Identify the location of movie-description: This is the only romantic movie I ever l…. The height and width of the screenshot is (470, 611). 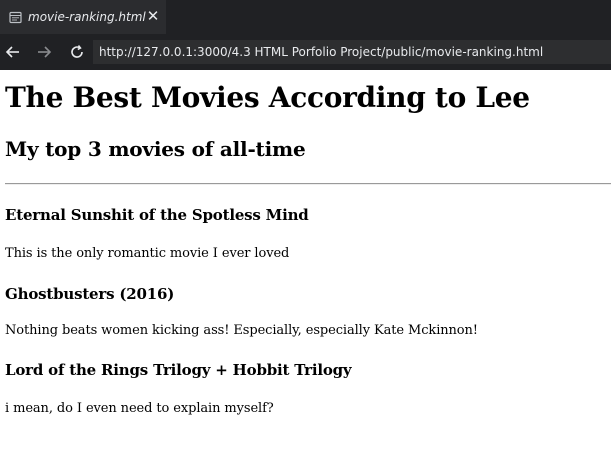
(147, 253).